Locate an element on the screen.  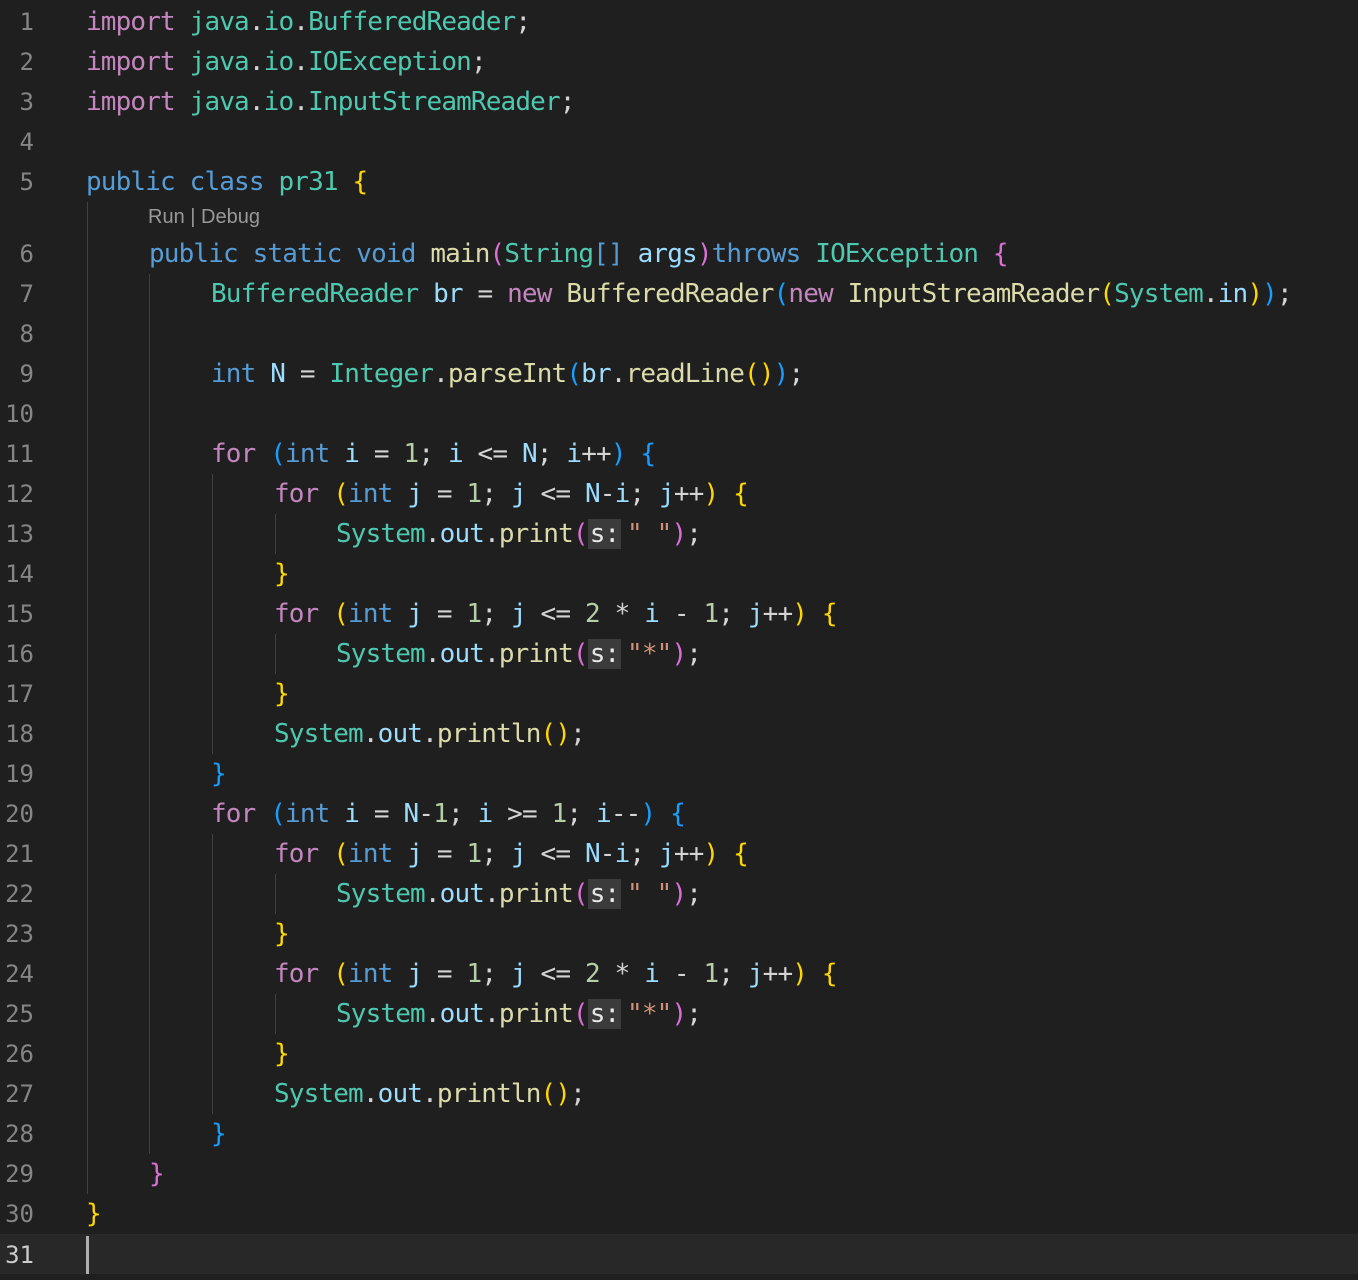
code-line: 14} is located at coordinates (679, 574).